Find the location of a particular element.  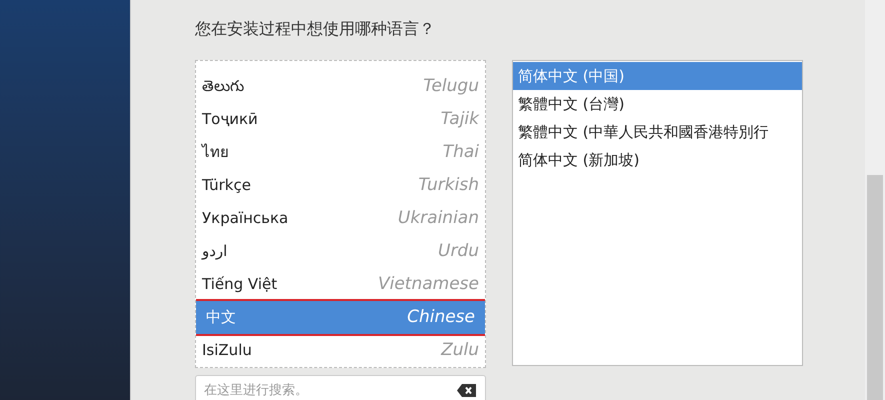

native-name: IsiZulu is located at coordinates (227, 351).